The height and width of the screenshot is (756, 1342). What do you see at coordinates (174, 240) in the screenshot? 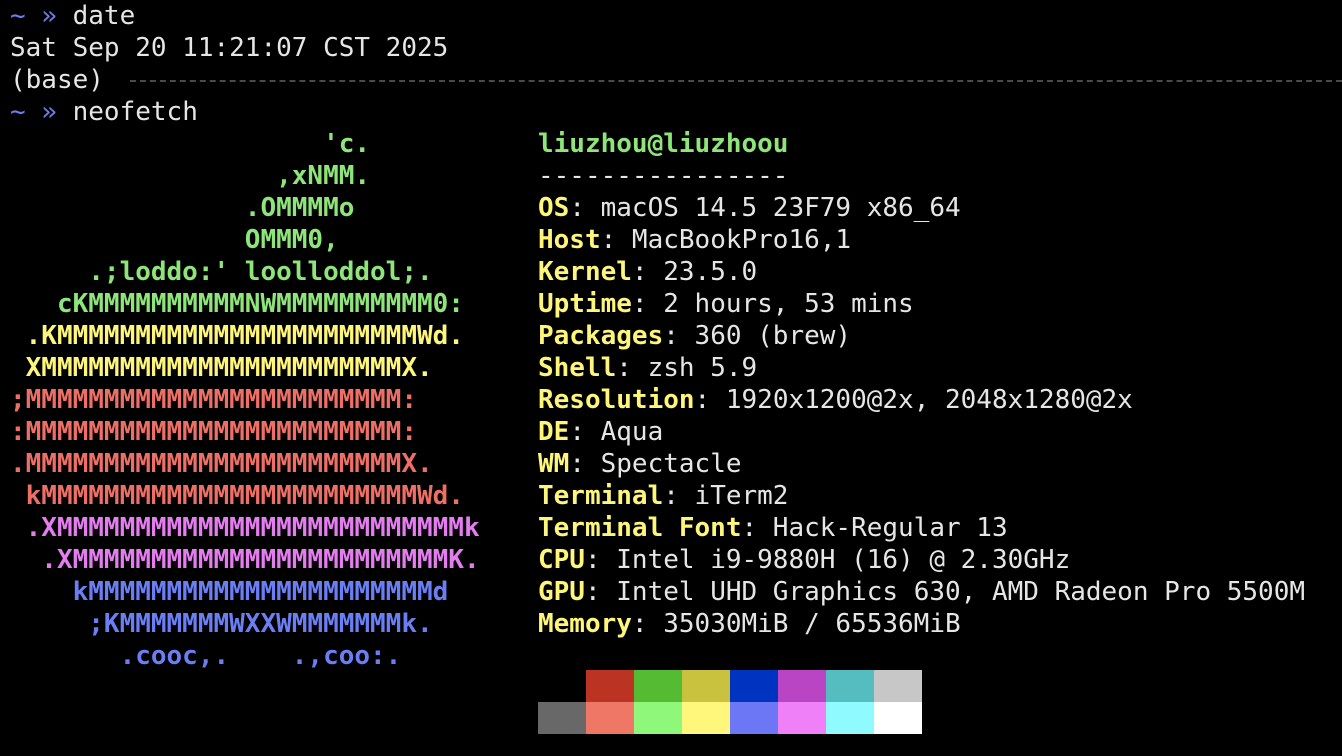
I see `logo-line: OMMM0,` at bounding box center [174, 240].